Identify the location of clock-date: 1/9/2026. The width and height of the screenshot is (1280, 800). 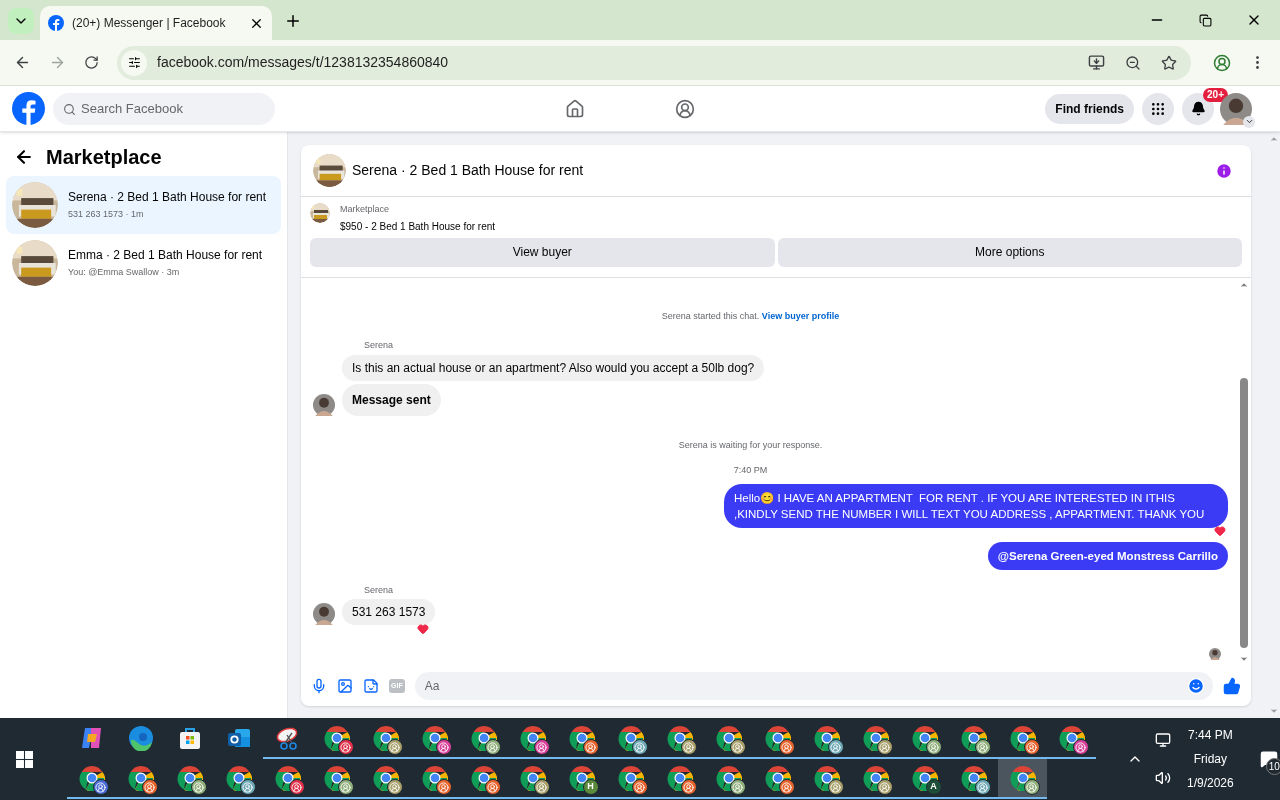
(1210, 783).